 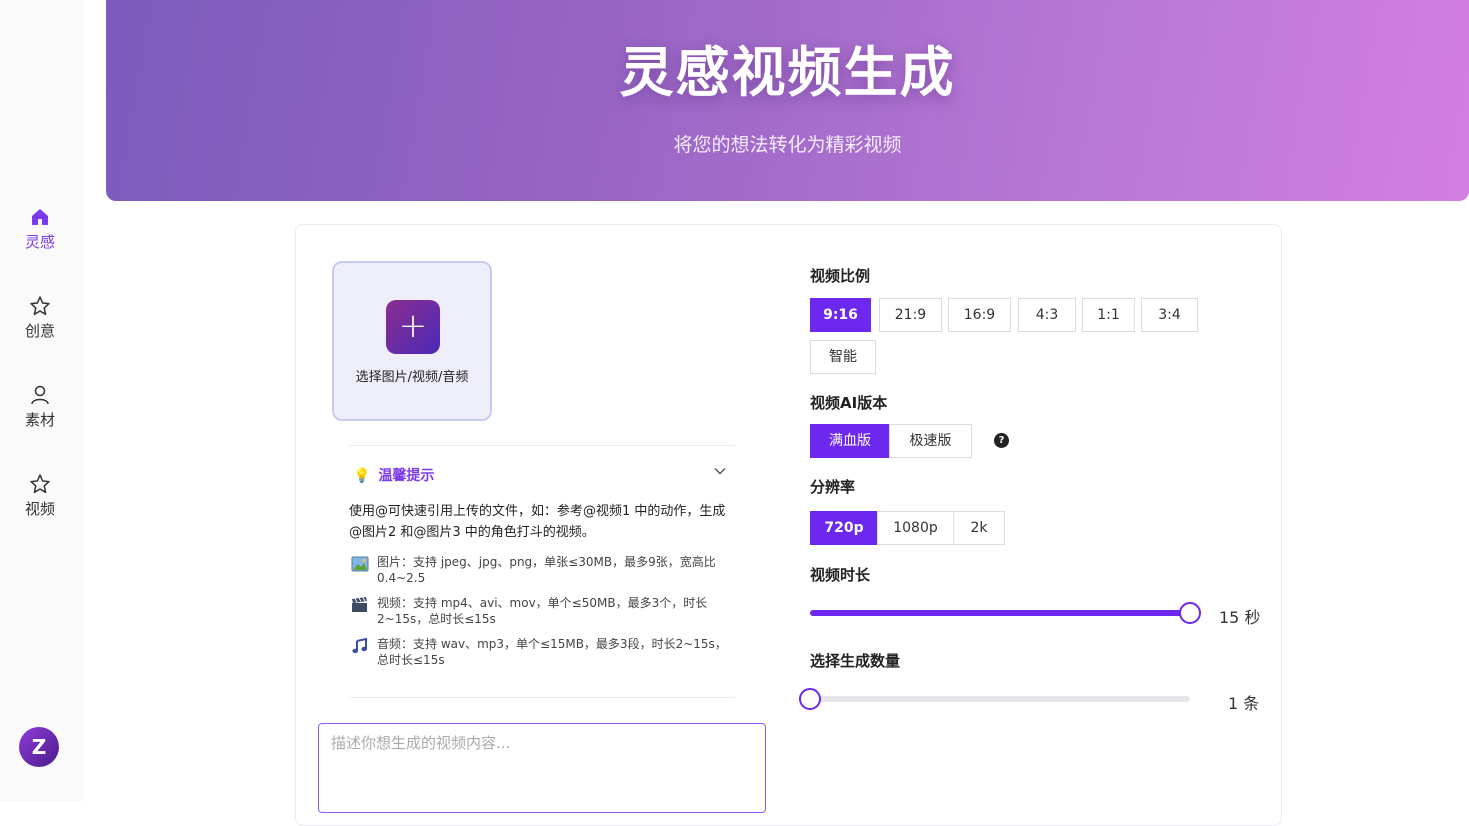 I want to click on sidebar-item-creative: 创意, so click(x=40, y=317).